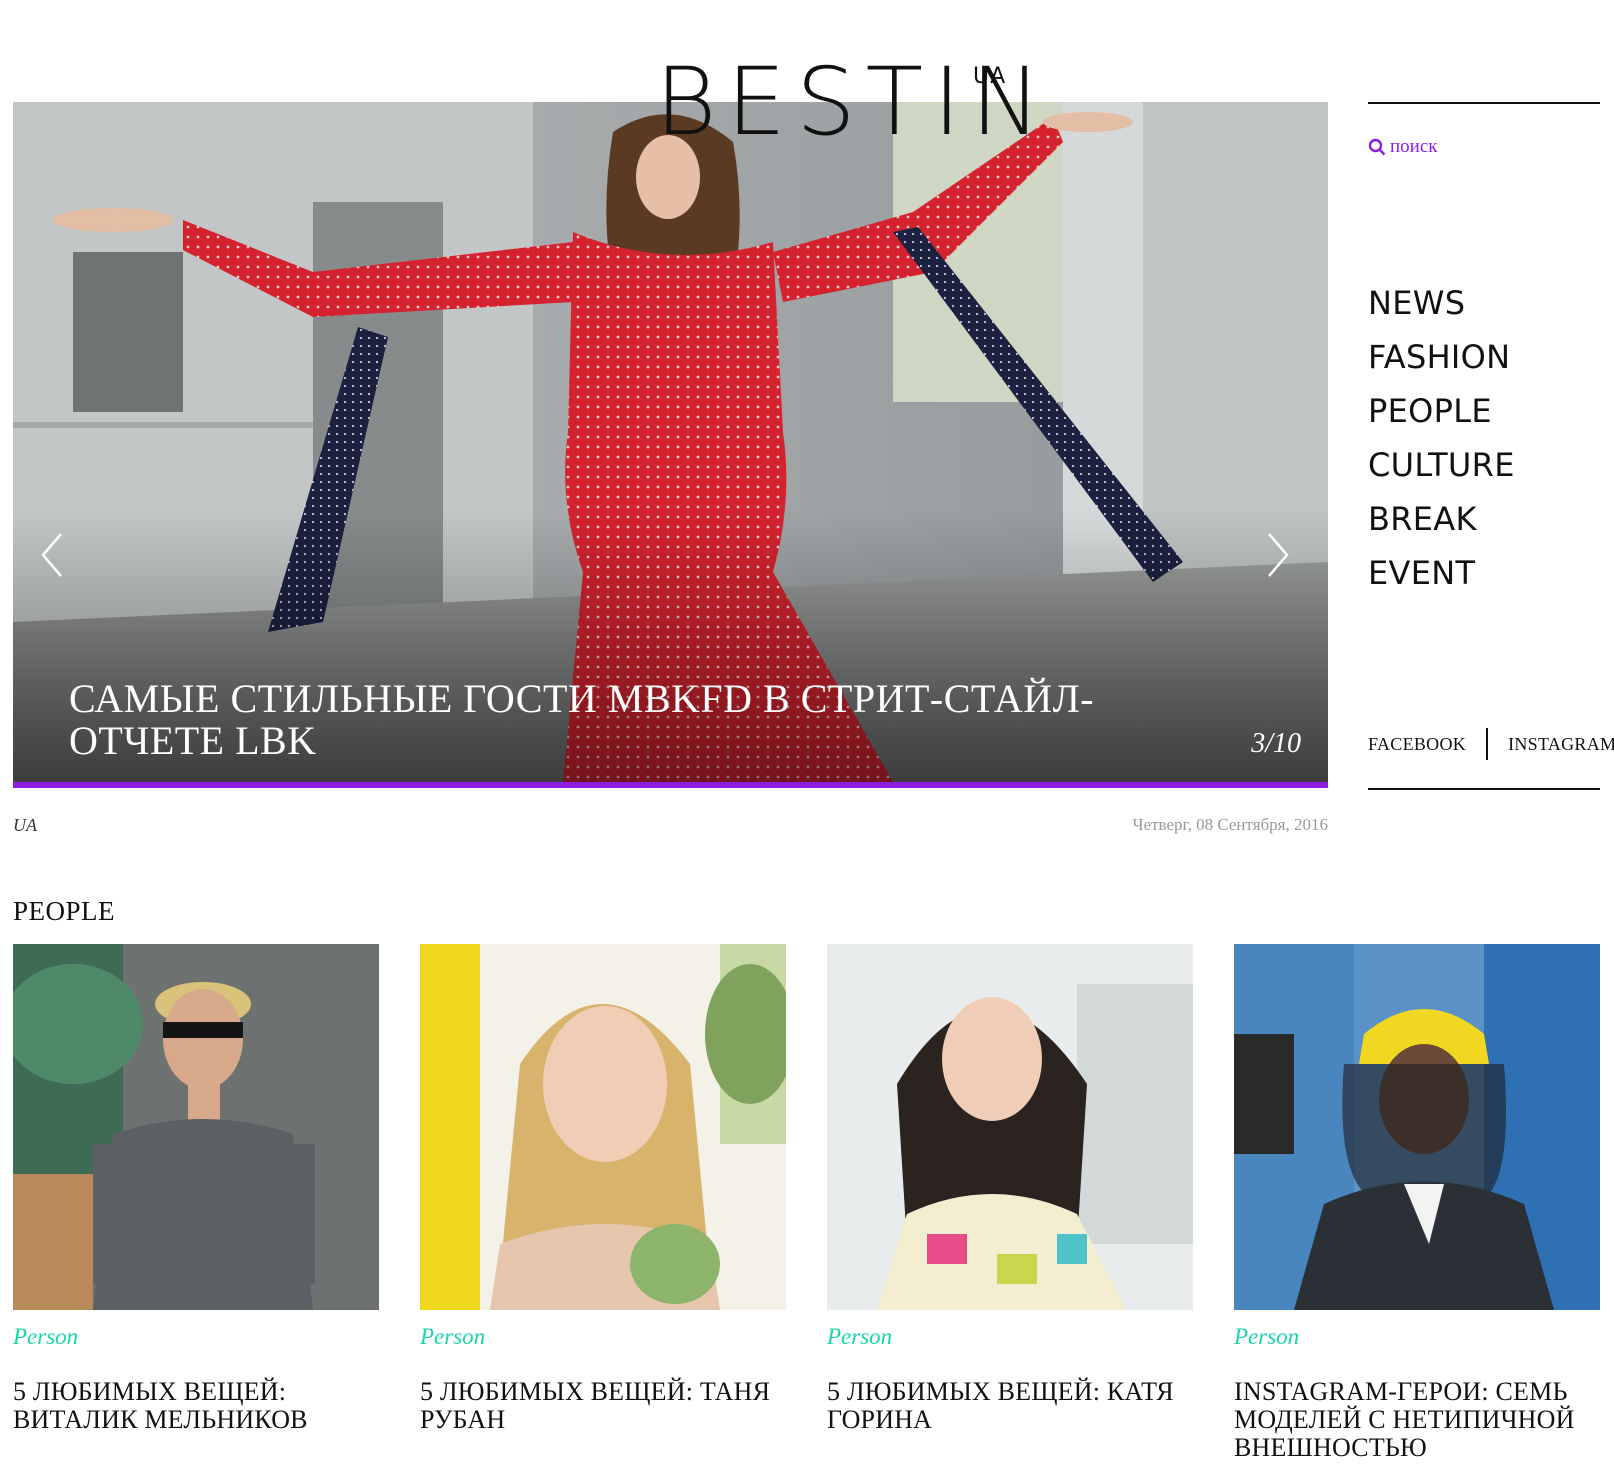  Describe the element at coordinates (1278, 555) in the screenshot. I see `chevron-right-icon` at that location.